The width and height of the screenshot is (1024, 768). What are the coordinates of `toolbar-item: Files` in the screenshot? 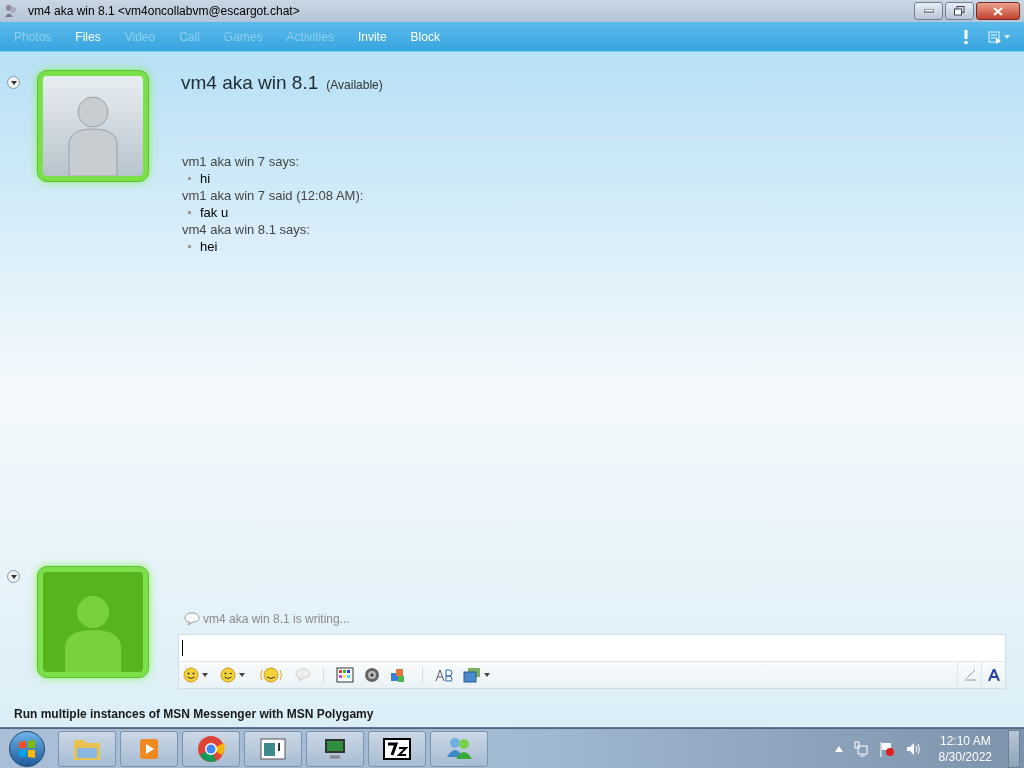 It's located at (88, 36).